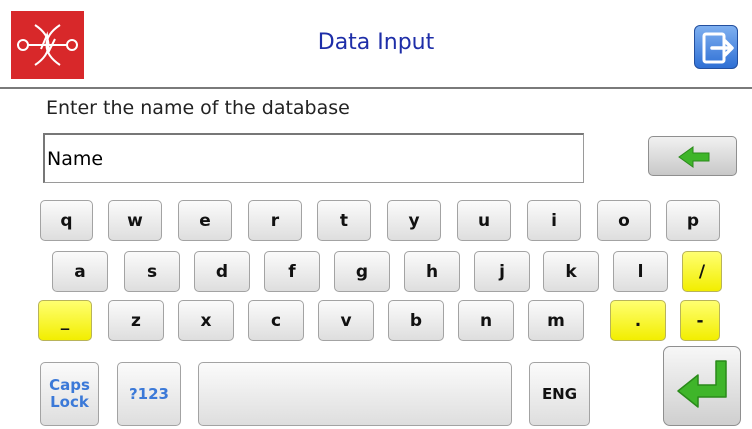  I want to click on caps-lock-line1: Caps, so click(69, 385).